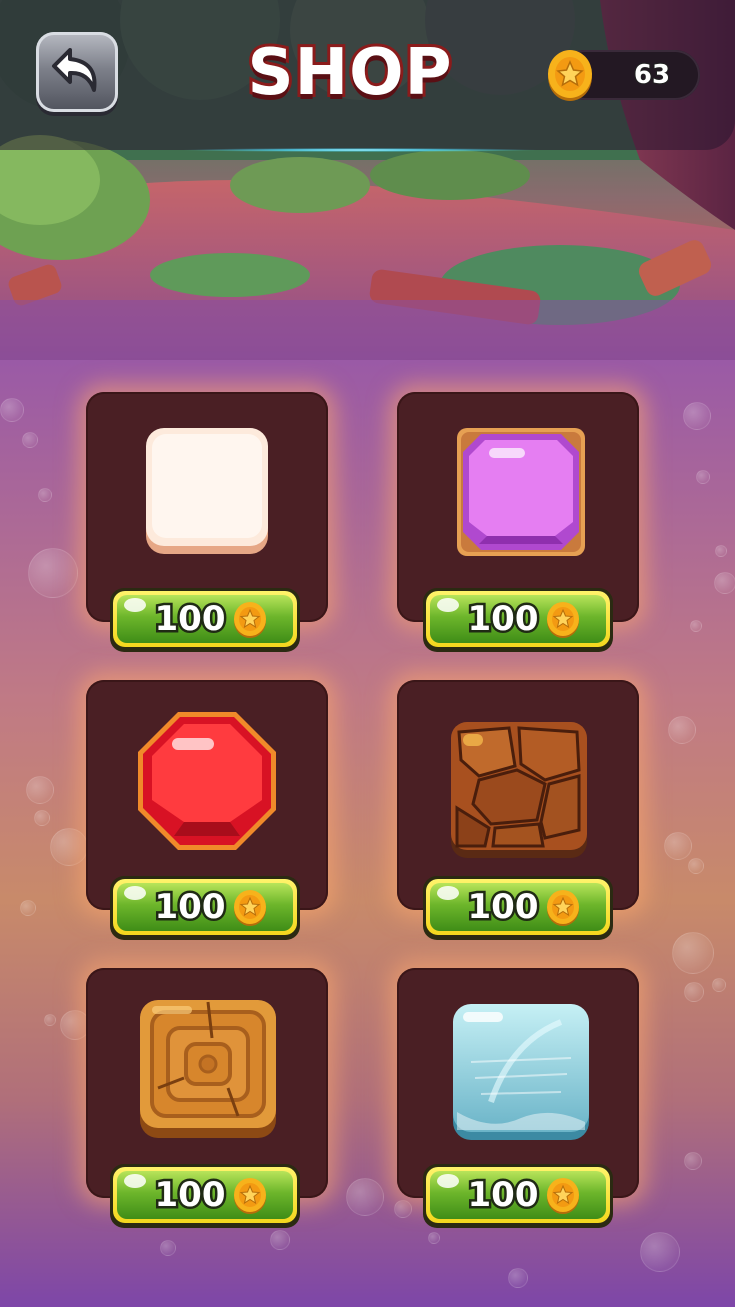  Describe the element at coordinates (208, 1069) in the screenshot. I see `wood-block-icon` at that location.